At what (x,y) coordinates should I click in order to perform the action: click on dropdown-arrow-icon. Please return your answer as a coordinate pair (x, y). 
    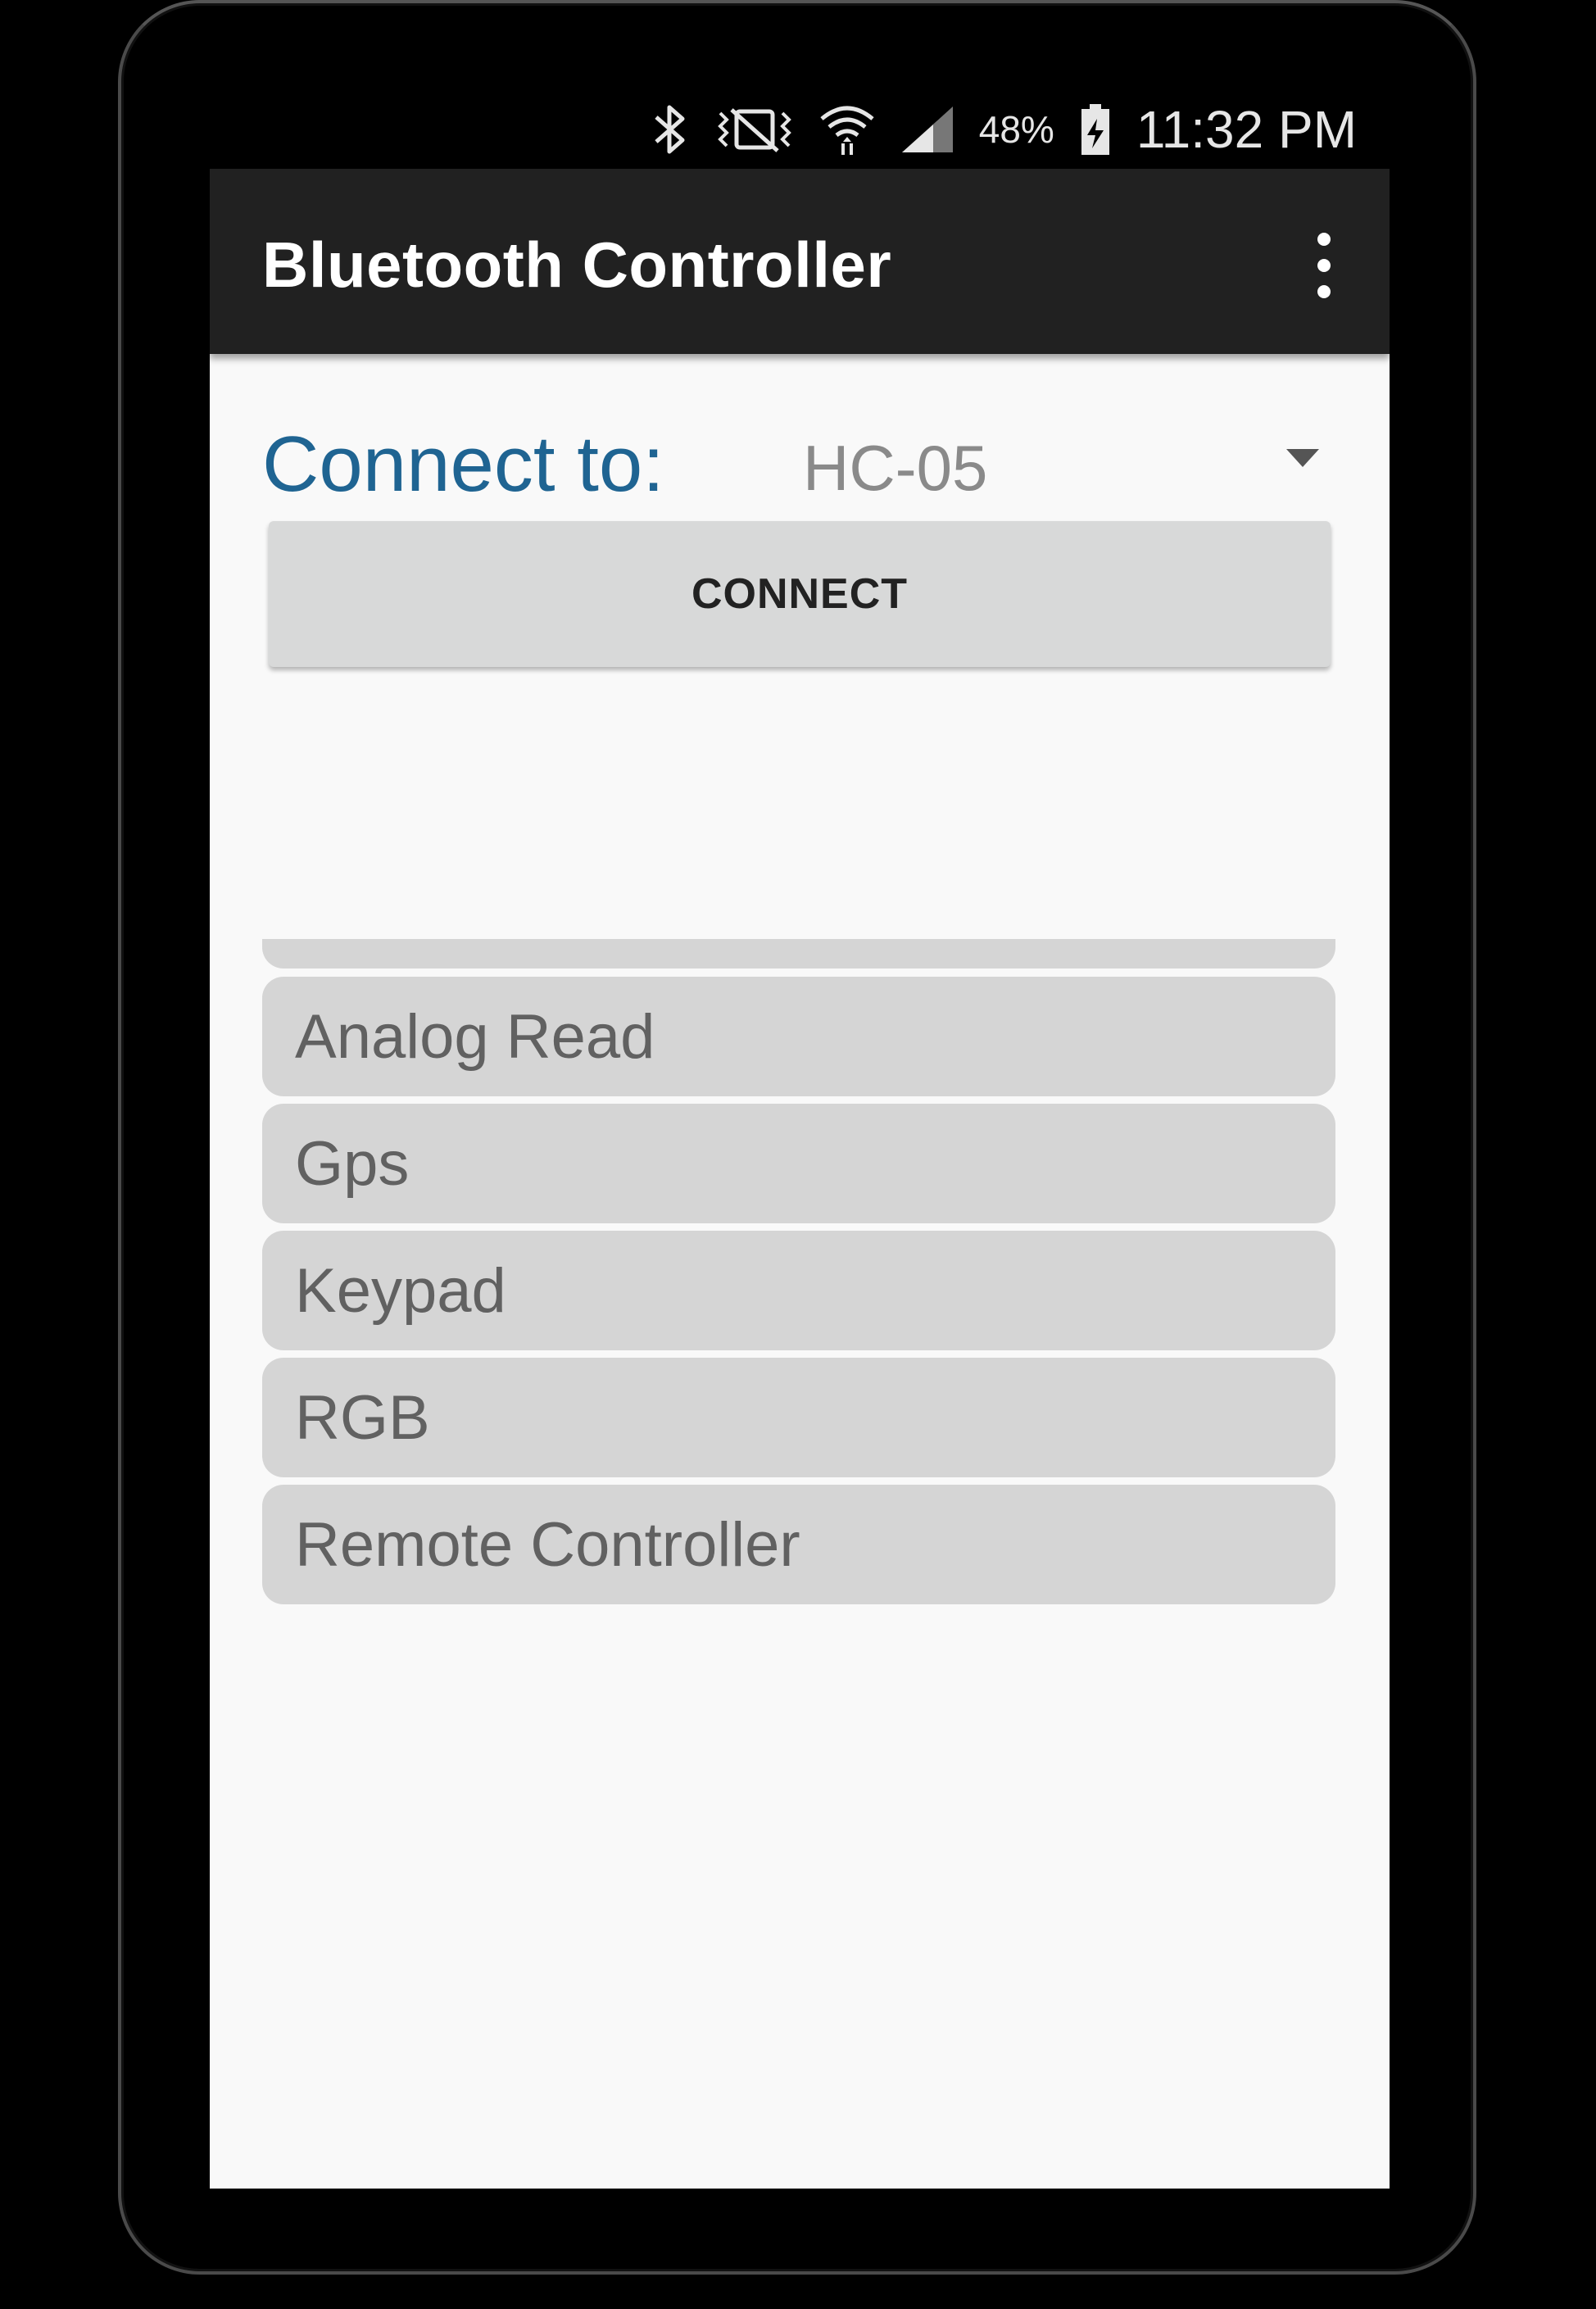
    Looking at the image, I should click on (1302, 458).